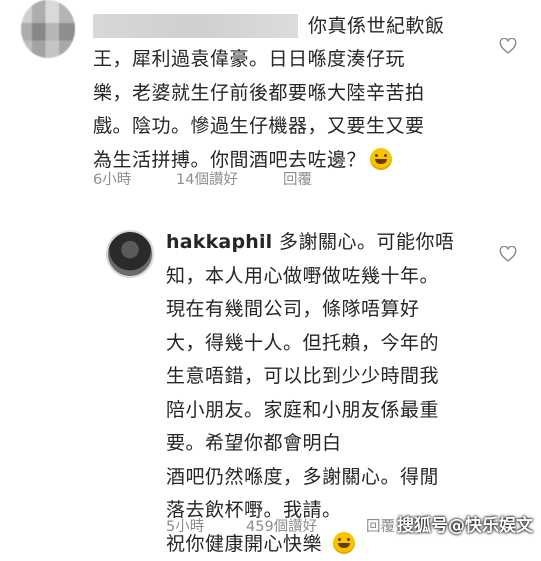  I want to click on comment-line: 現在有幾間公司，條隊唔算好, so click(293, 309).